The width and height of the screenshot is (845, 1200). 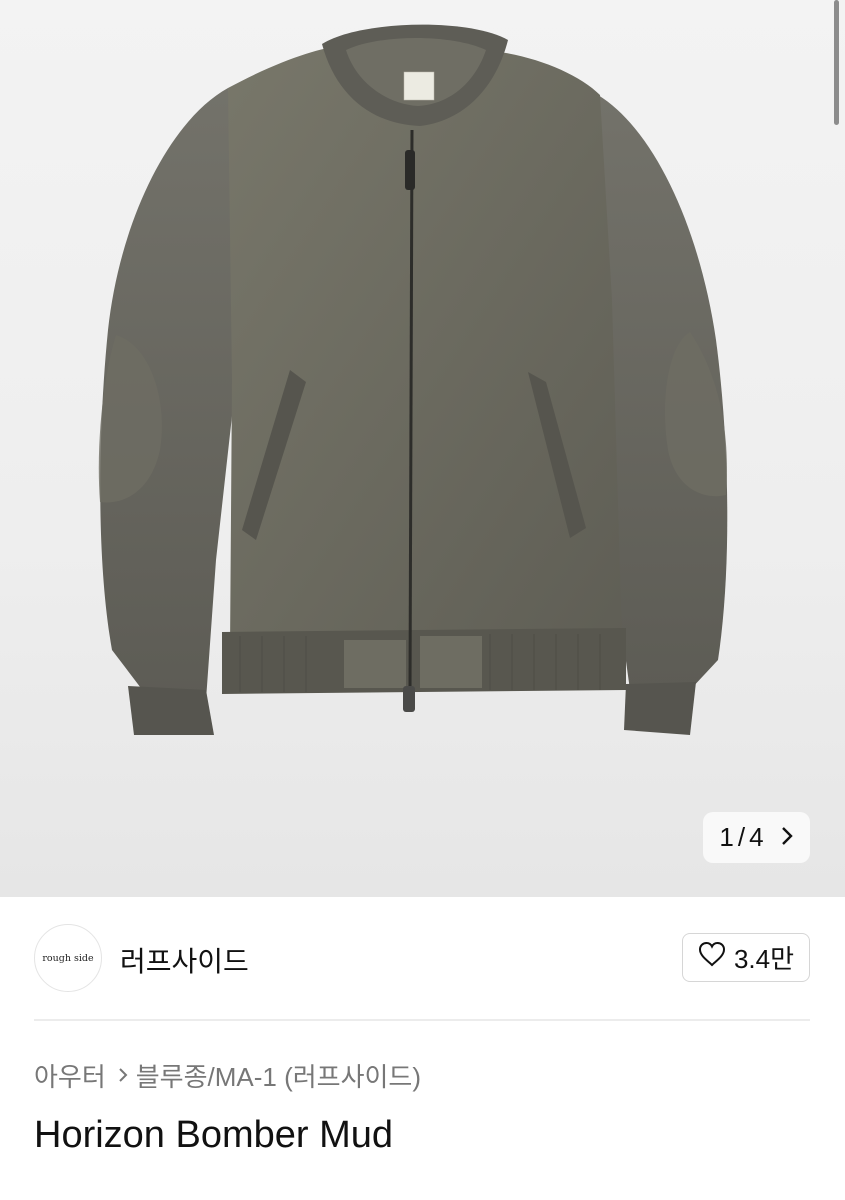 What do you see at coordinates (712, 957) in the screenshot?
I see `heart-icon` at bounding box center [712, 957].